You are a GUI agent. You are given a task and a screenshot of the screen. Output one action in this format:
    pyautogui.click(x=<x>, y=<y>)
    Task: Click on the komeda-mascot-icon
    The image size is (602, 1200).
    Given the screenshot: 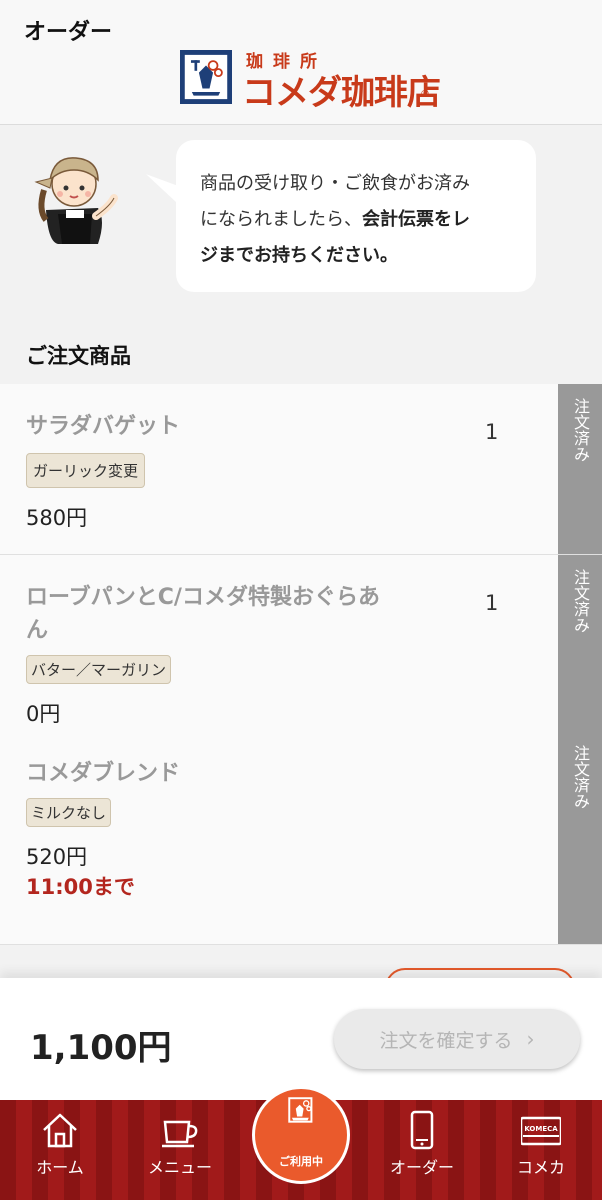 What is the action you would take?
    pyautogui.click(x=300, y=1110)
    